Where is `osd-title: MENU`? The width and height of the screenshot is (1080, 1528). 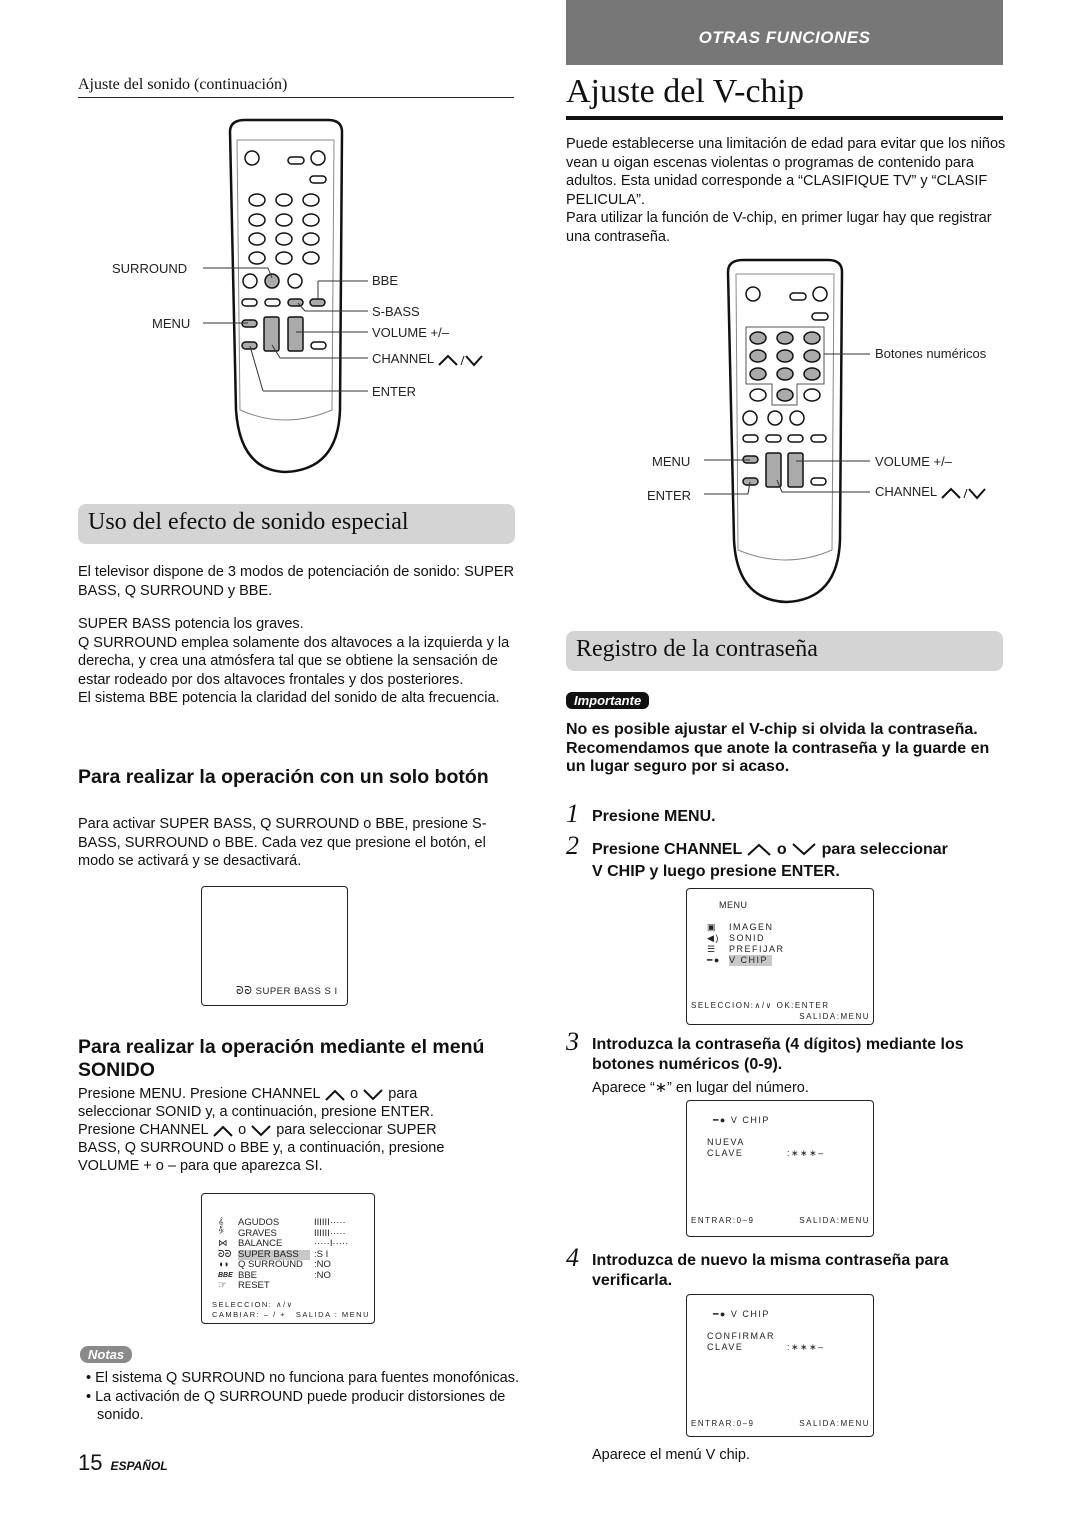
osd-title: MENU is located at coordinates (733, 905).